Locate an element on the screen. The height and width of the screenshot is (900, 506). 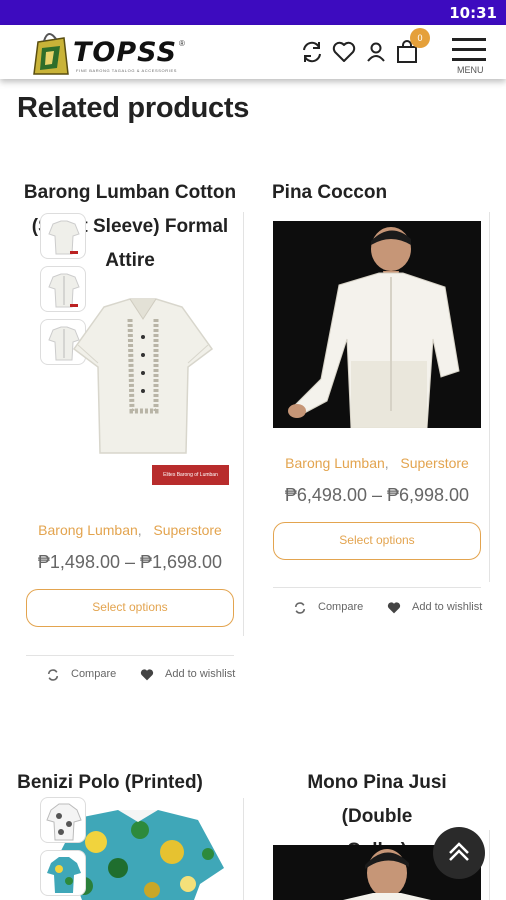
scroll-to-top-button is located at coordinates (459, 853).